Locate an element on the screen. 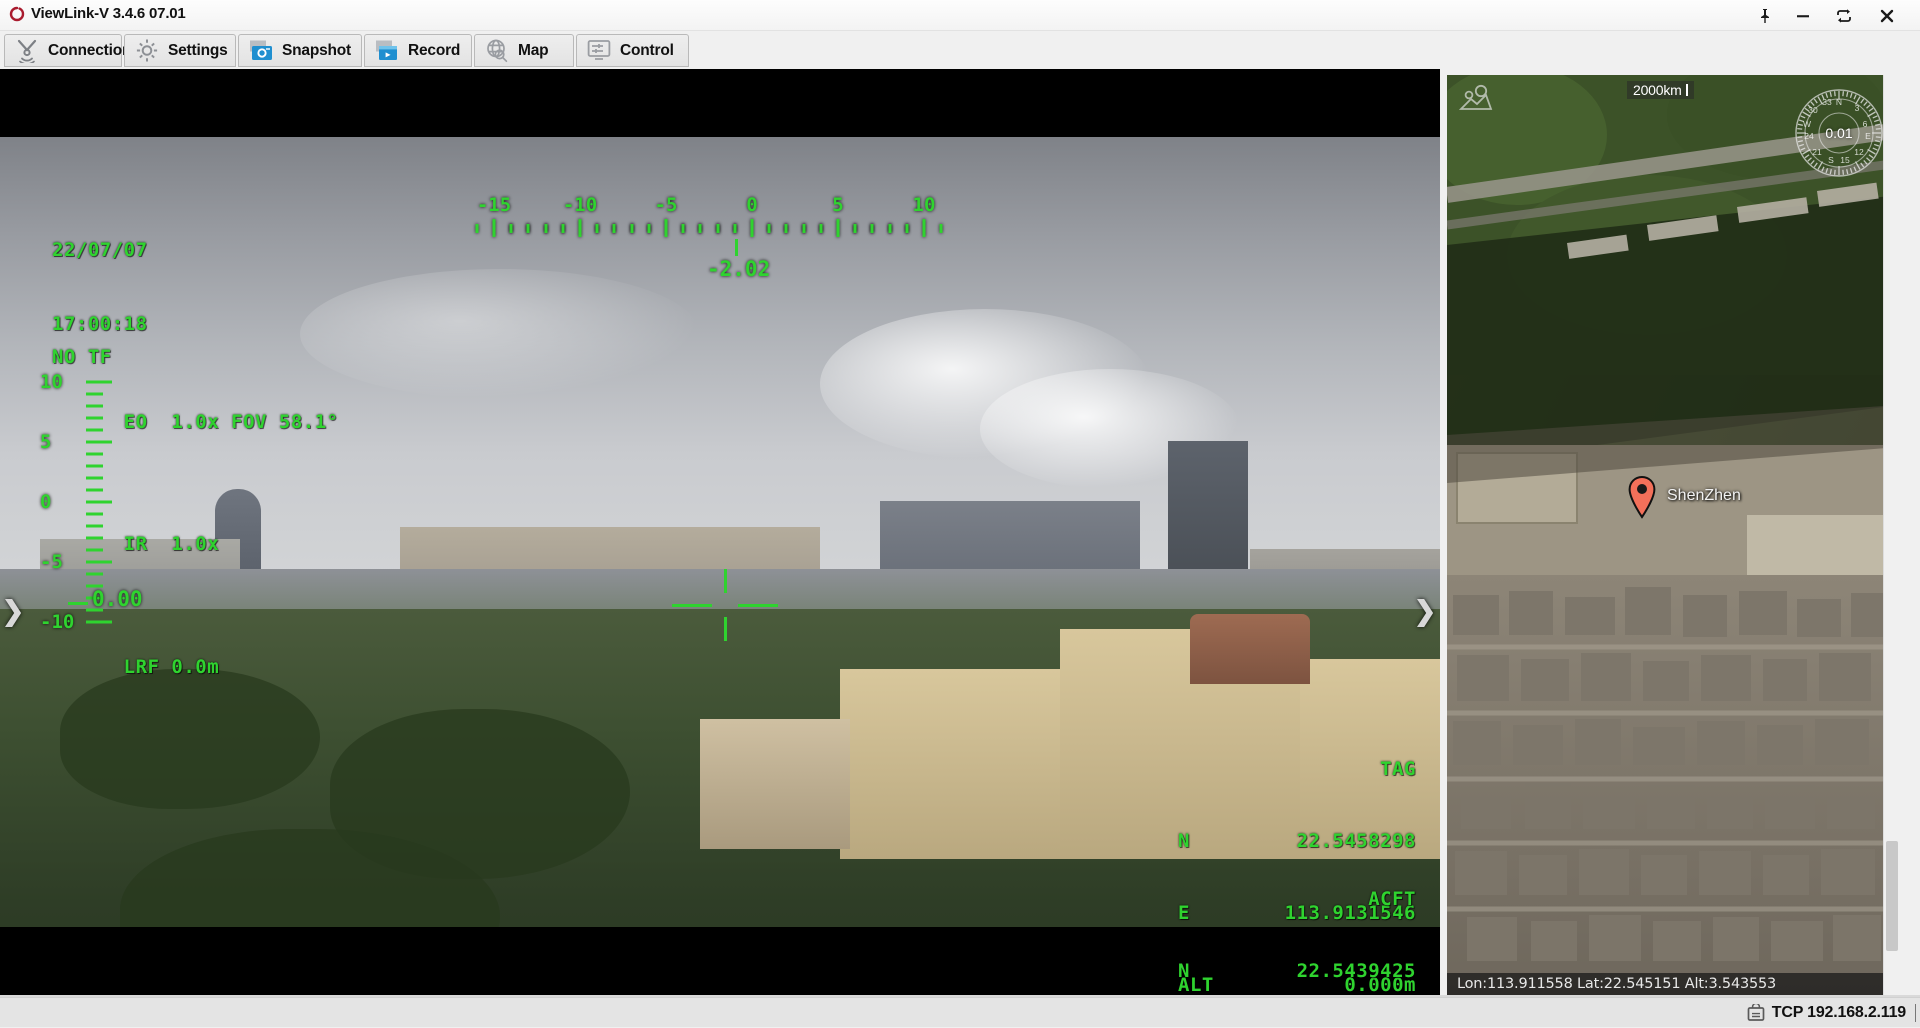 This screenshot has width=1920, height=1028. cloud is located at coordinates (500, 334).